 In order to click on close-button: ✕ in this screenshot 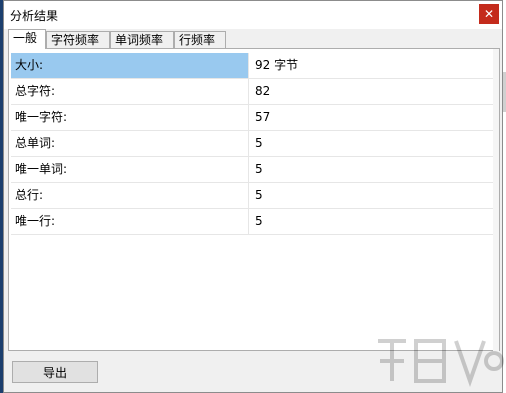, I will do `click(489, 14)`.